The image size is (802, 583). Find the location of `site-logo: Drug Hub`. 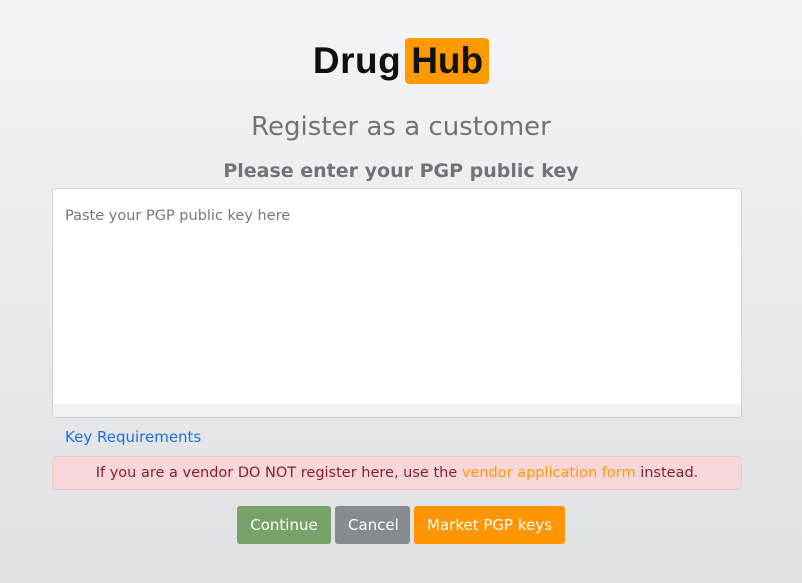

site-logo: Drug Hub is located at coordinates (401, 61).